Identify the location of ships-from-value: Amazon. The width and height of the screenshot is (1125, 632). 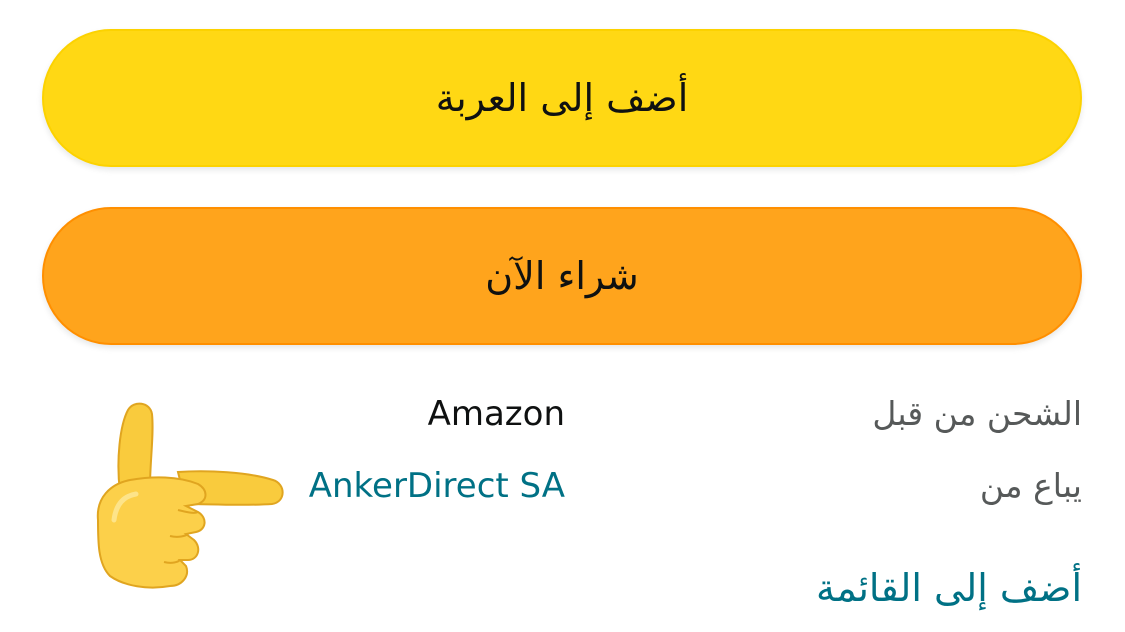
(496, 414).